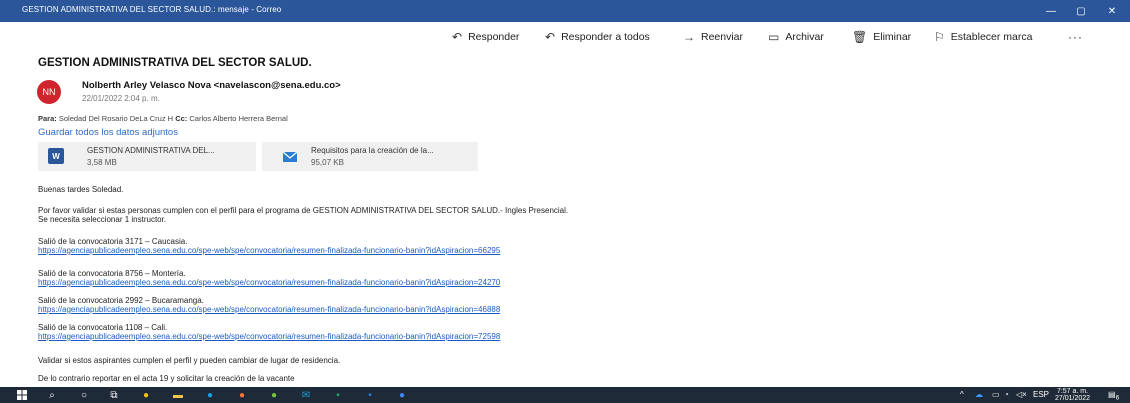  I want to click on message-subject: GESTION ADMINISTRATIVA DEL SECTOR SALUD., so click(175, 63).